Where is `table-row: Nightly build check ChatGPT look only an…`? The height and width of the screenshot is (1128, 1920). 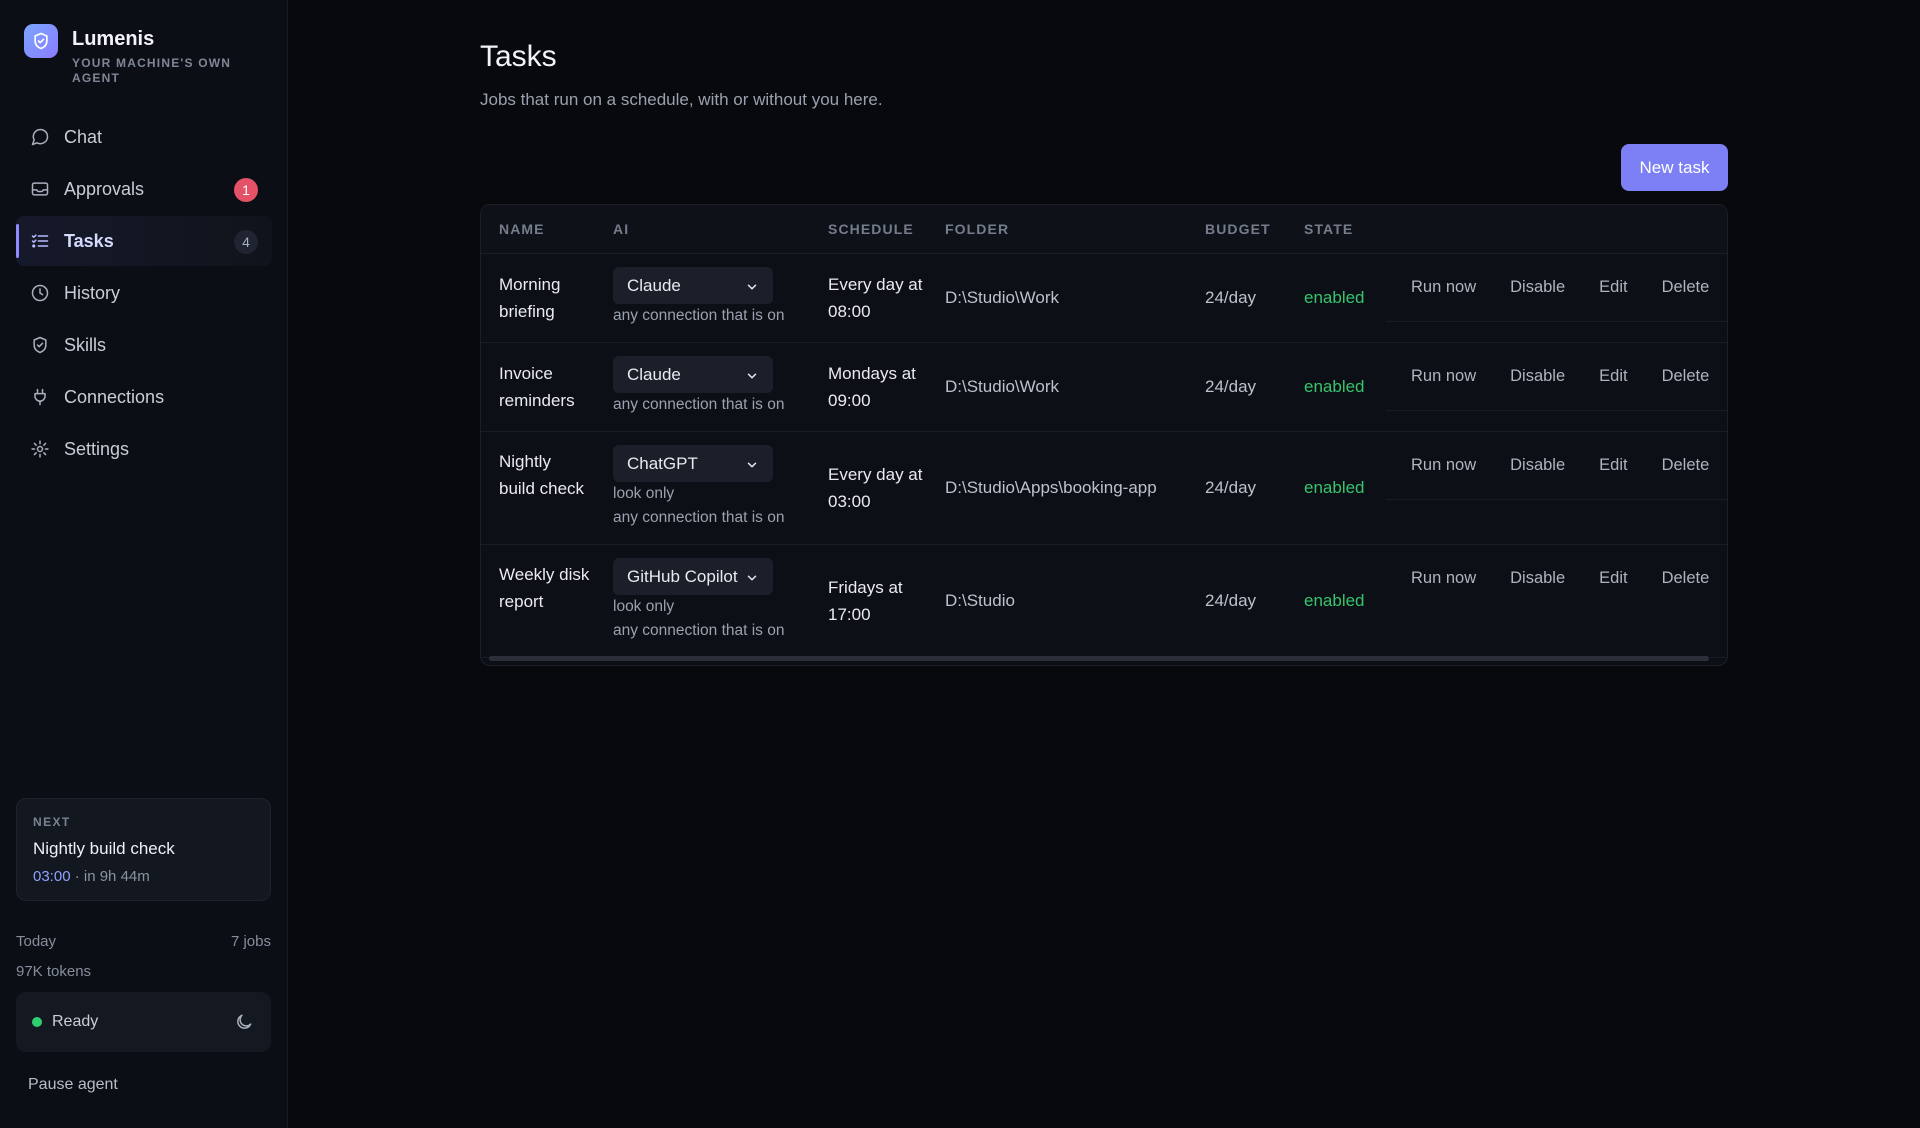 table-row: Nightly build check ChatGPT look only an… is located at coordinates (1104, 488).